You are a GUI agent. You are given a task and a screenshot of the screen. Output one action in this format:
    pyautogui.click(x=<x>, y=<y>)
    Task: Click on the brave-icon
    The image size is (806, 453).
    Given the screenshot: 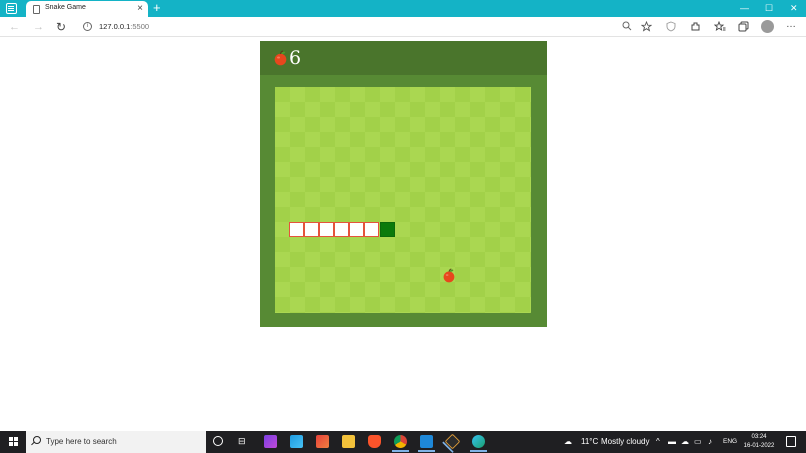 What is the action you would take?
    pyautogui.click(x=374, y=441)
    